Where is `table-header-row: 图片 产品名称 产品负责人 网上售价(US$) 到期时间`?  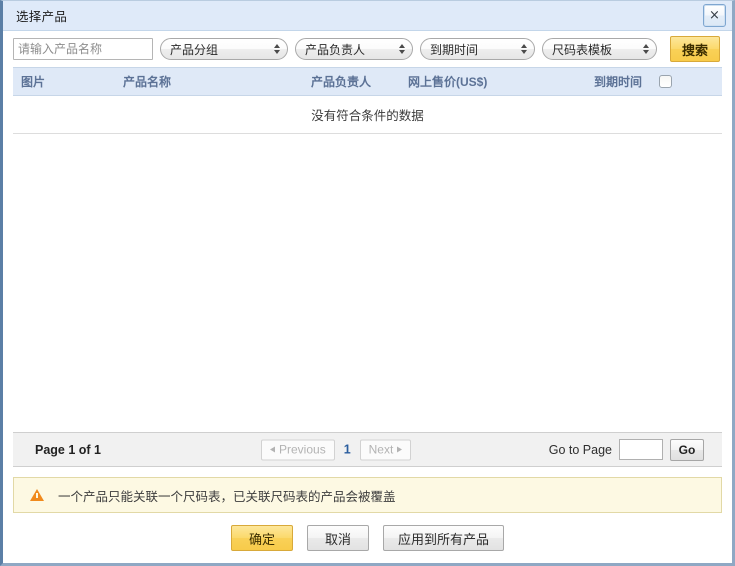 table-header-row: 图片 产品名称 产品负责人 网上售价(US$) 到期时间 is located at coordinates (367, 81).